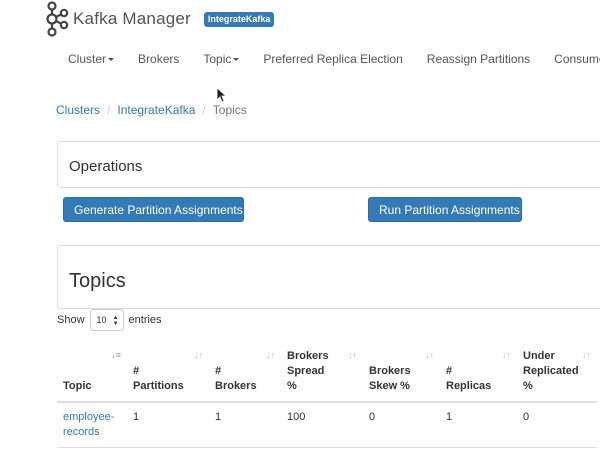  Describe the element at coordinates (88, 424) in the screenshot. I see `topic-link: employee-records` at that location.